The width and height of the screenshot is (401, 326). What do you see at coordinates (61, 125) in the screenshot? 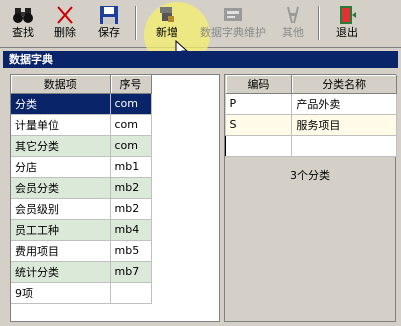
I see `cell-data-item: 计量单位` at bounding box center [61, 125].